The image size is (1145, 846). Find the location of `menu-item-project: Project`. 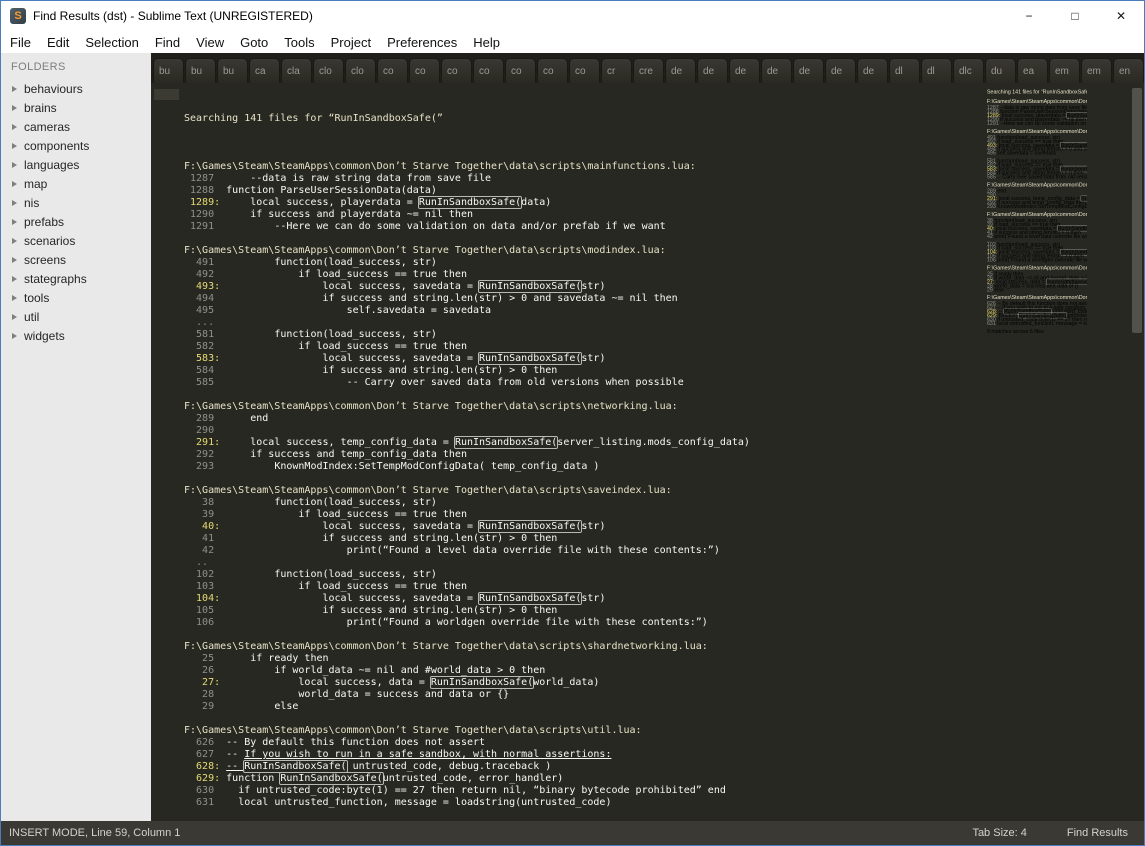

menu-item-project: Project is located at coordinates (351, 42).